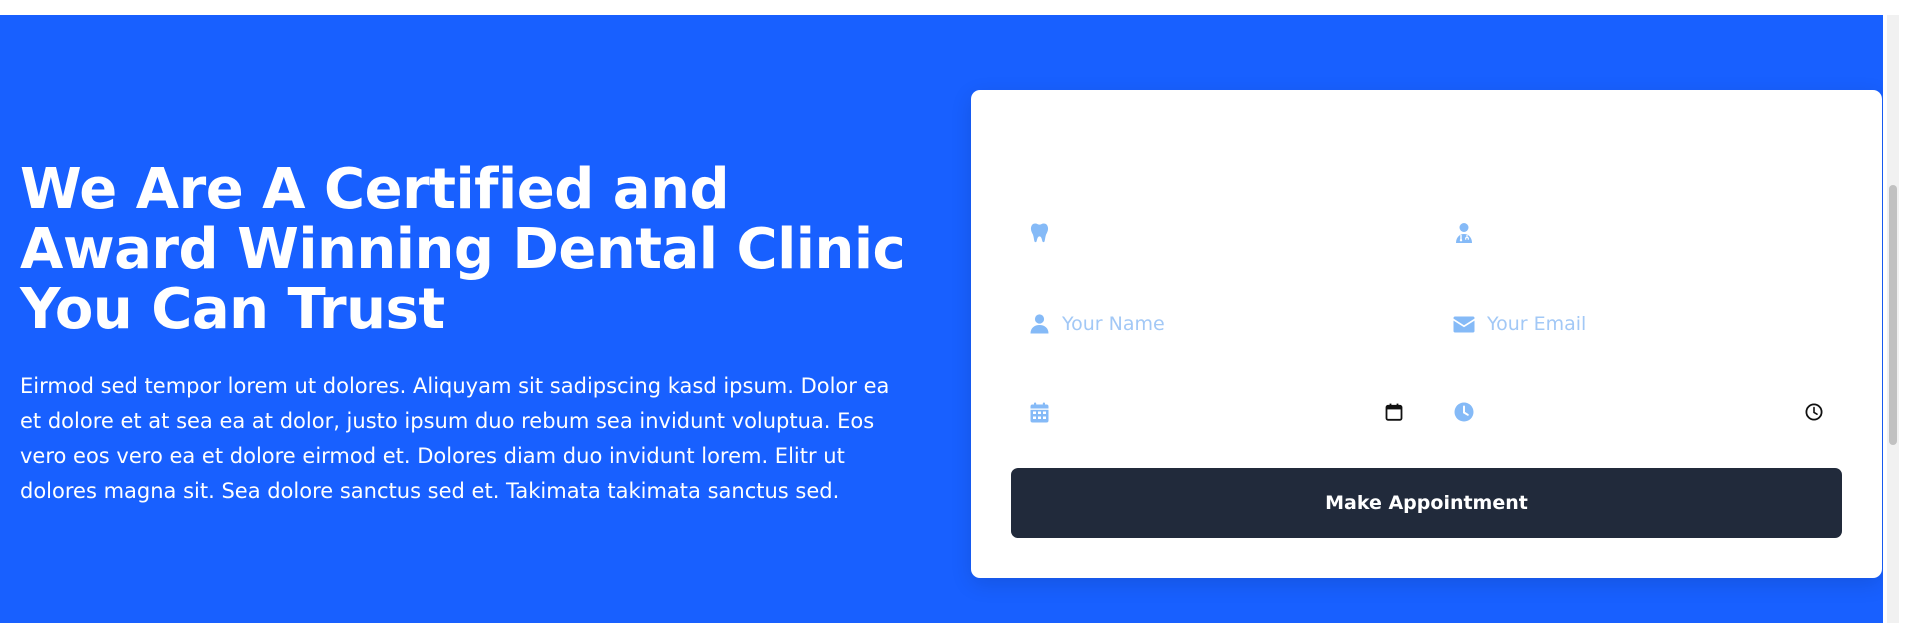  What do you see at coordinates (1464, 233) in the screenshot?
I see `user-doctor-icon` at bounding box center [1464, 233].